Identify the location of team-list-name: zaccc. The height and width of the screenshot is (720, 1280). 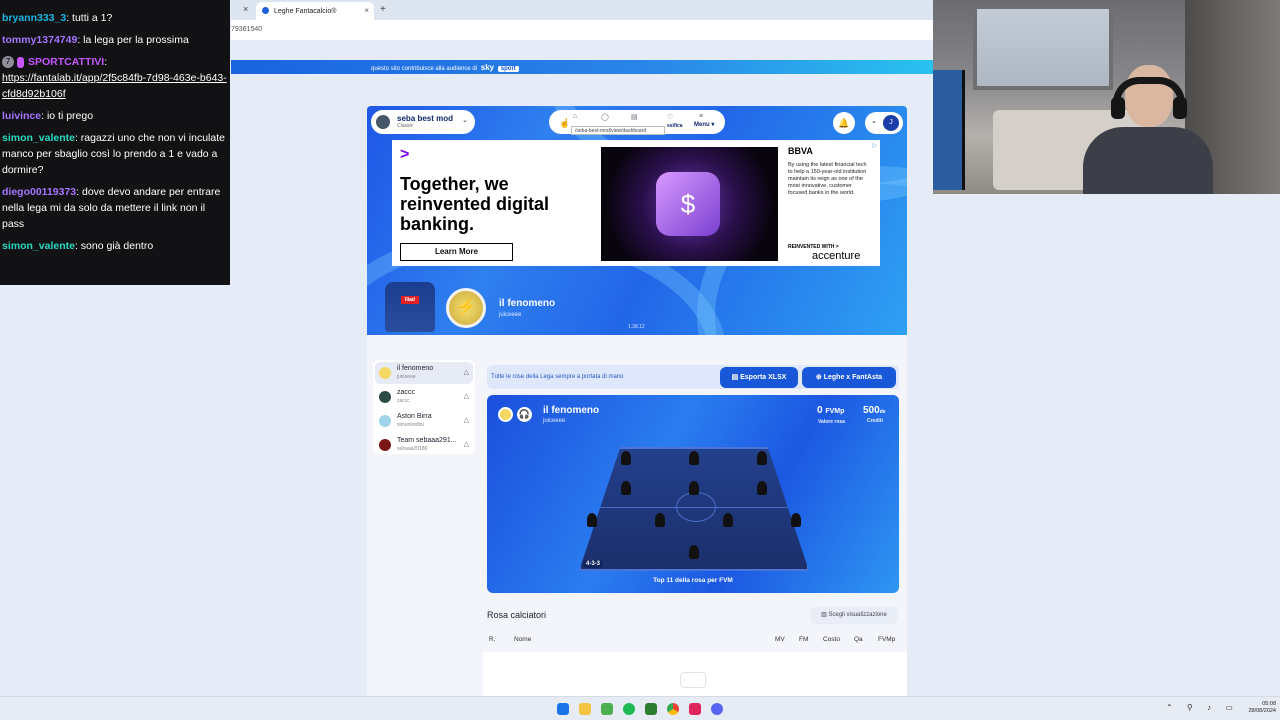
(406, 392).